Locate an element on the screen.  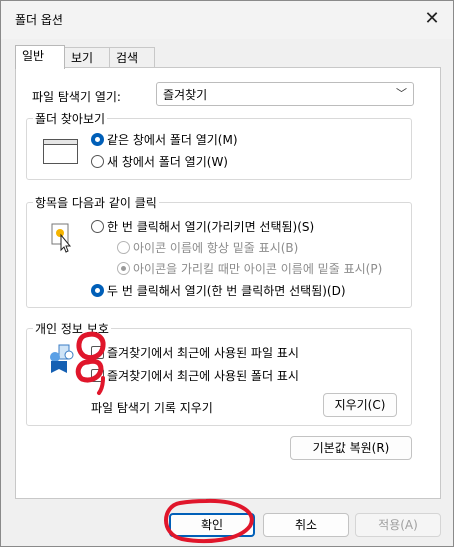
tab-general: 일반 is located at coordinates (40, 57).